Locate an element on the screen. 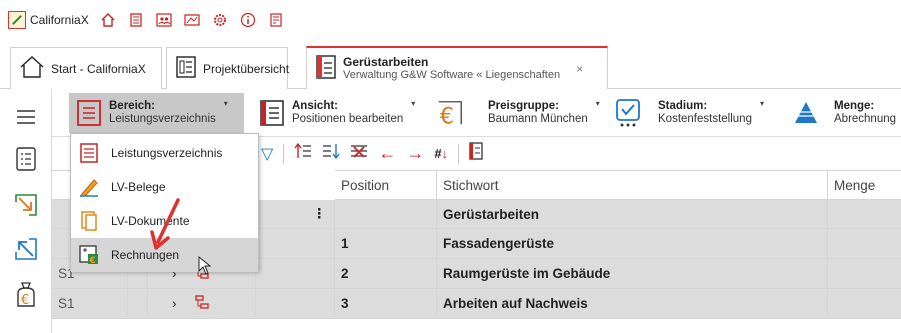 The image size is (901, 333). row-prefix: S1 is located at coordinates (90, 304).